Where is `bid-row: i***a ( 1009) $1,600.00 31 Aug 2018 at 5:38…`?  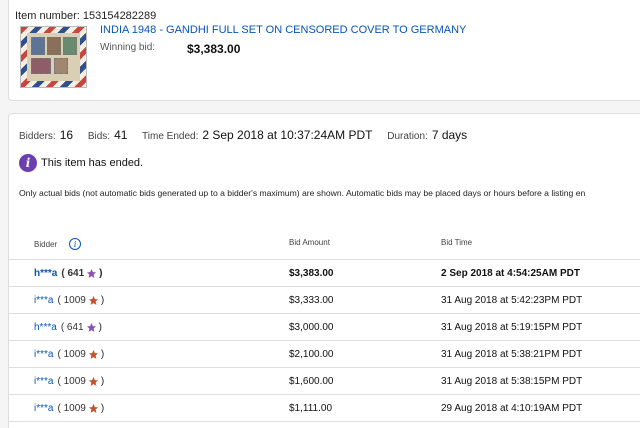 bid-row: i***a ( 1009) $1,600.00 31 Aug 2018 at 5:38… is located at coordinates (324, 381).